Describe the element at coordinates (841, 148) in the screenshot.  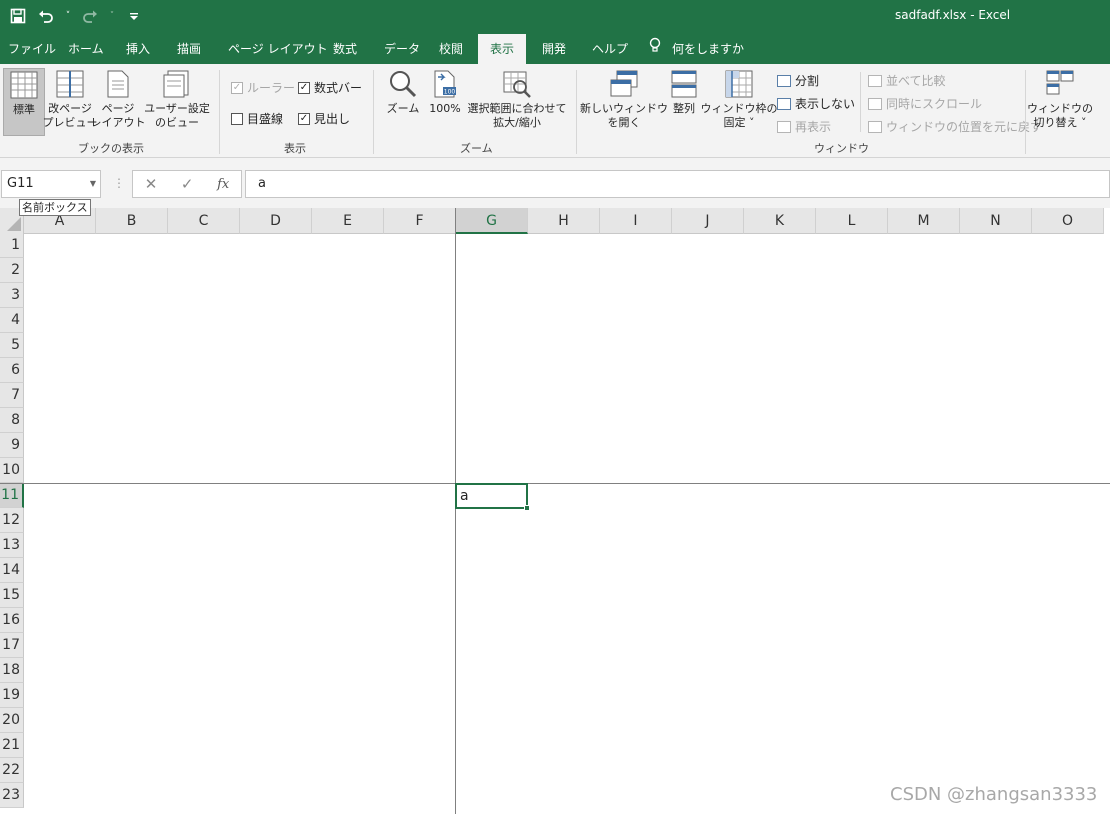
I see `group-label-window: ウィンドウ` at that location.